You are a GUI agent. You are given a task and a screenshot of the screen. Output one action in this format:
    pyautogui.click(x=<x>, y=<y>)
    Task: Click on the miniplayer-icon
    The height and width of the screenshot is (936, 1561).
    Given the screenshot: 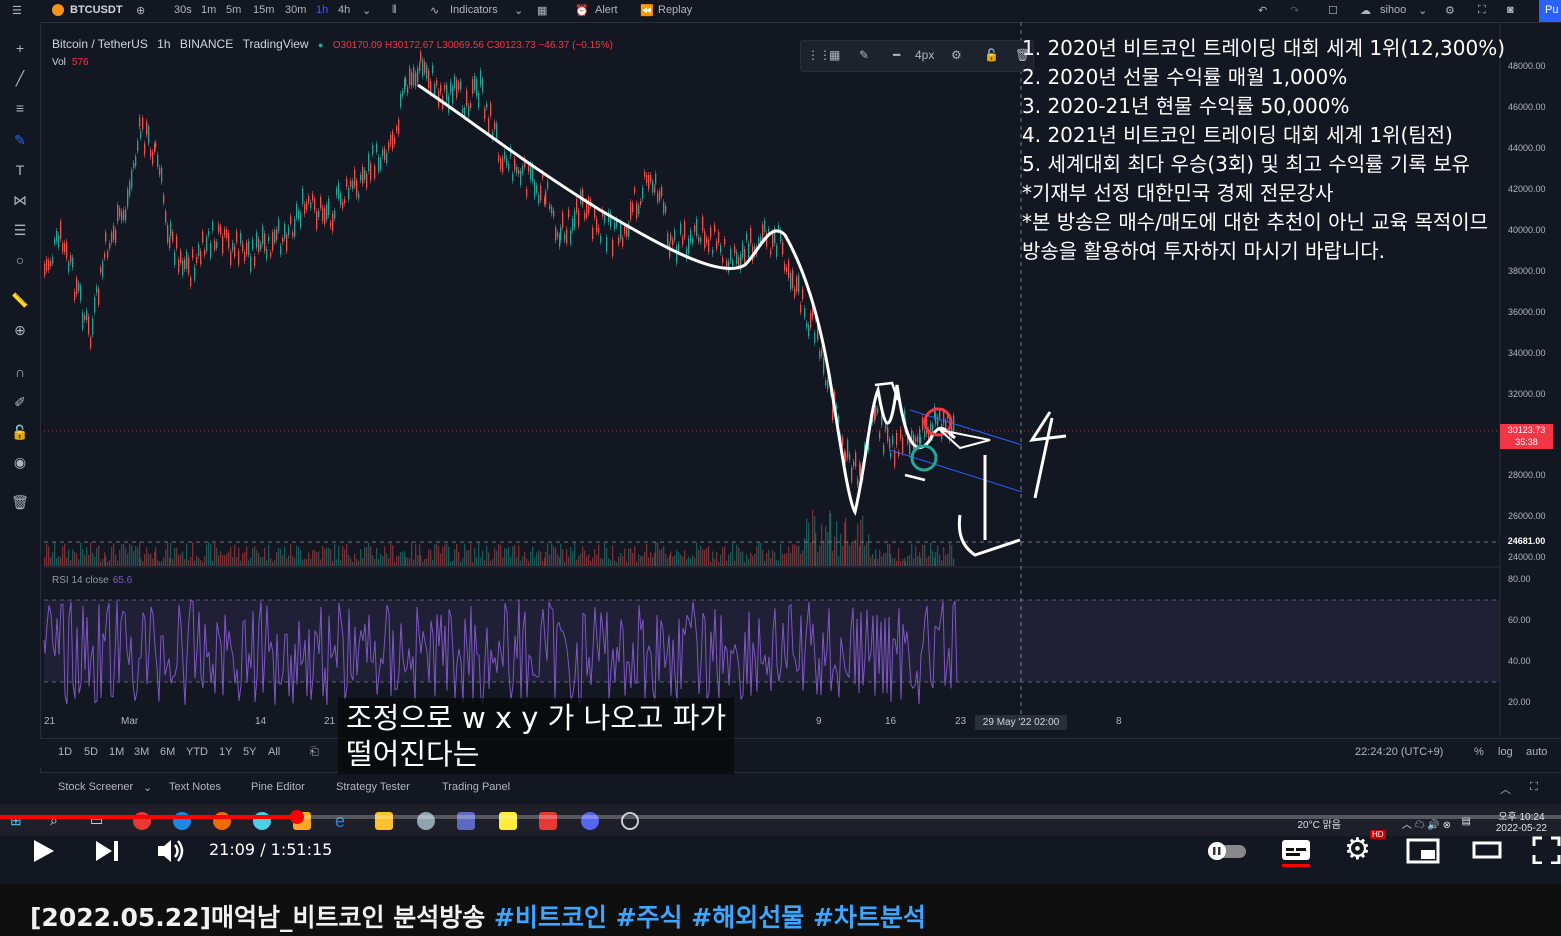 What is the action you would take?
    pyautogui.click(x=1424, y=851)
    